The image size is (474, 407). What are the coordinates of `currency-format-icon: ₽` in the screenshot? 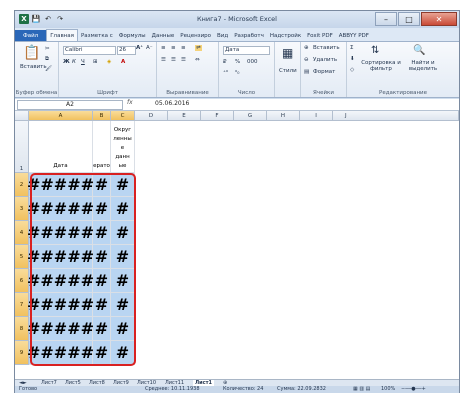 It's located at (225, 62).